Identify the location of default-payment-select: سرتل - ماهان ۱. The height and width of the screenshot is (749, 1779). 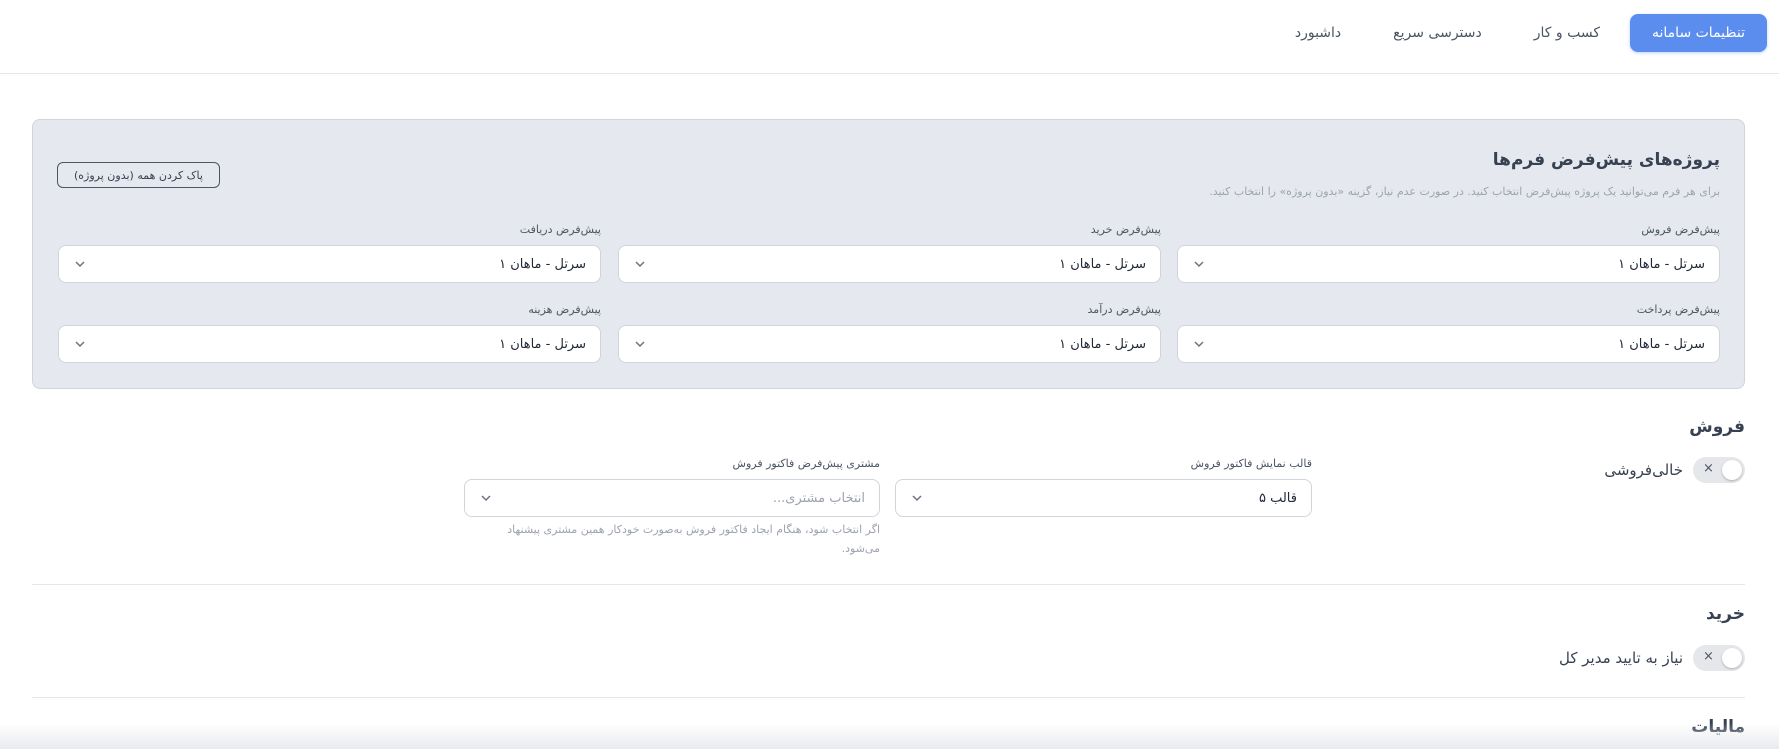
(1448, 344).